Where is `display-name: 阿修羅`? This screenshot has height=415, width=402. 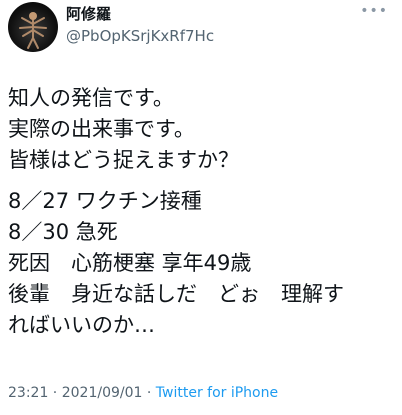
display-name: 阿修羅 is located at coordinates (88, 14).